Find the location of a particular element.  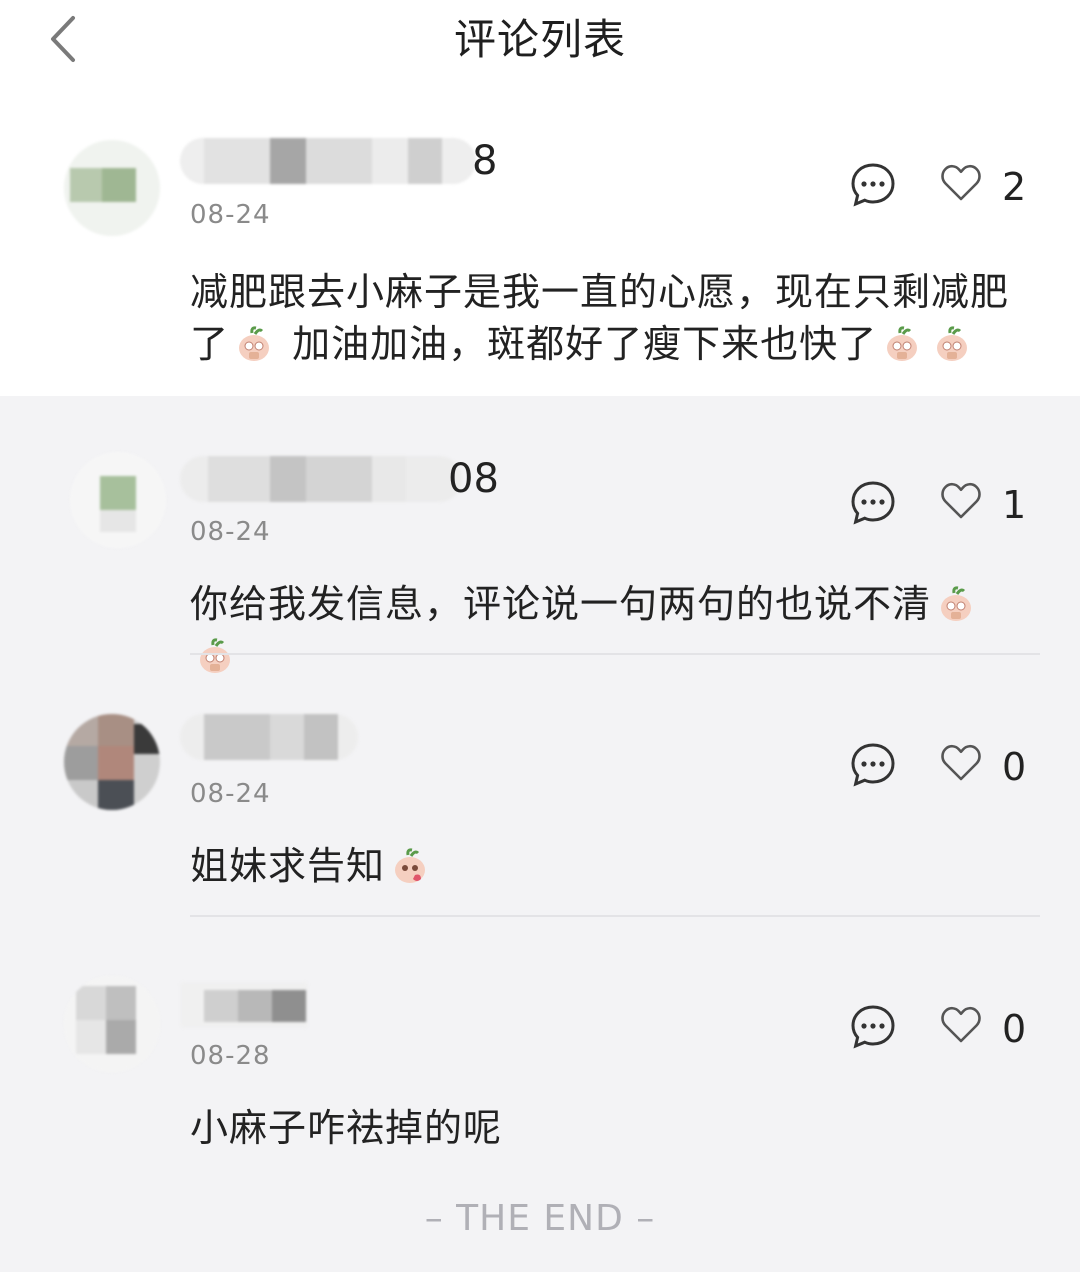

comment-text: 你给我发信息，评论说一句两句的也说不清 is located at coordinates (610, 630).